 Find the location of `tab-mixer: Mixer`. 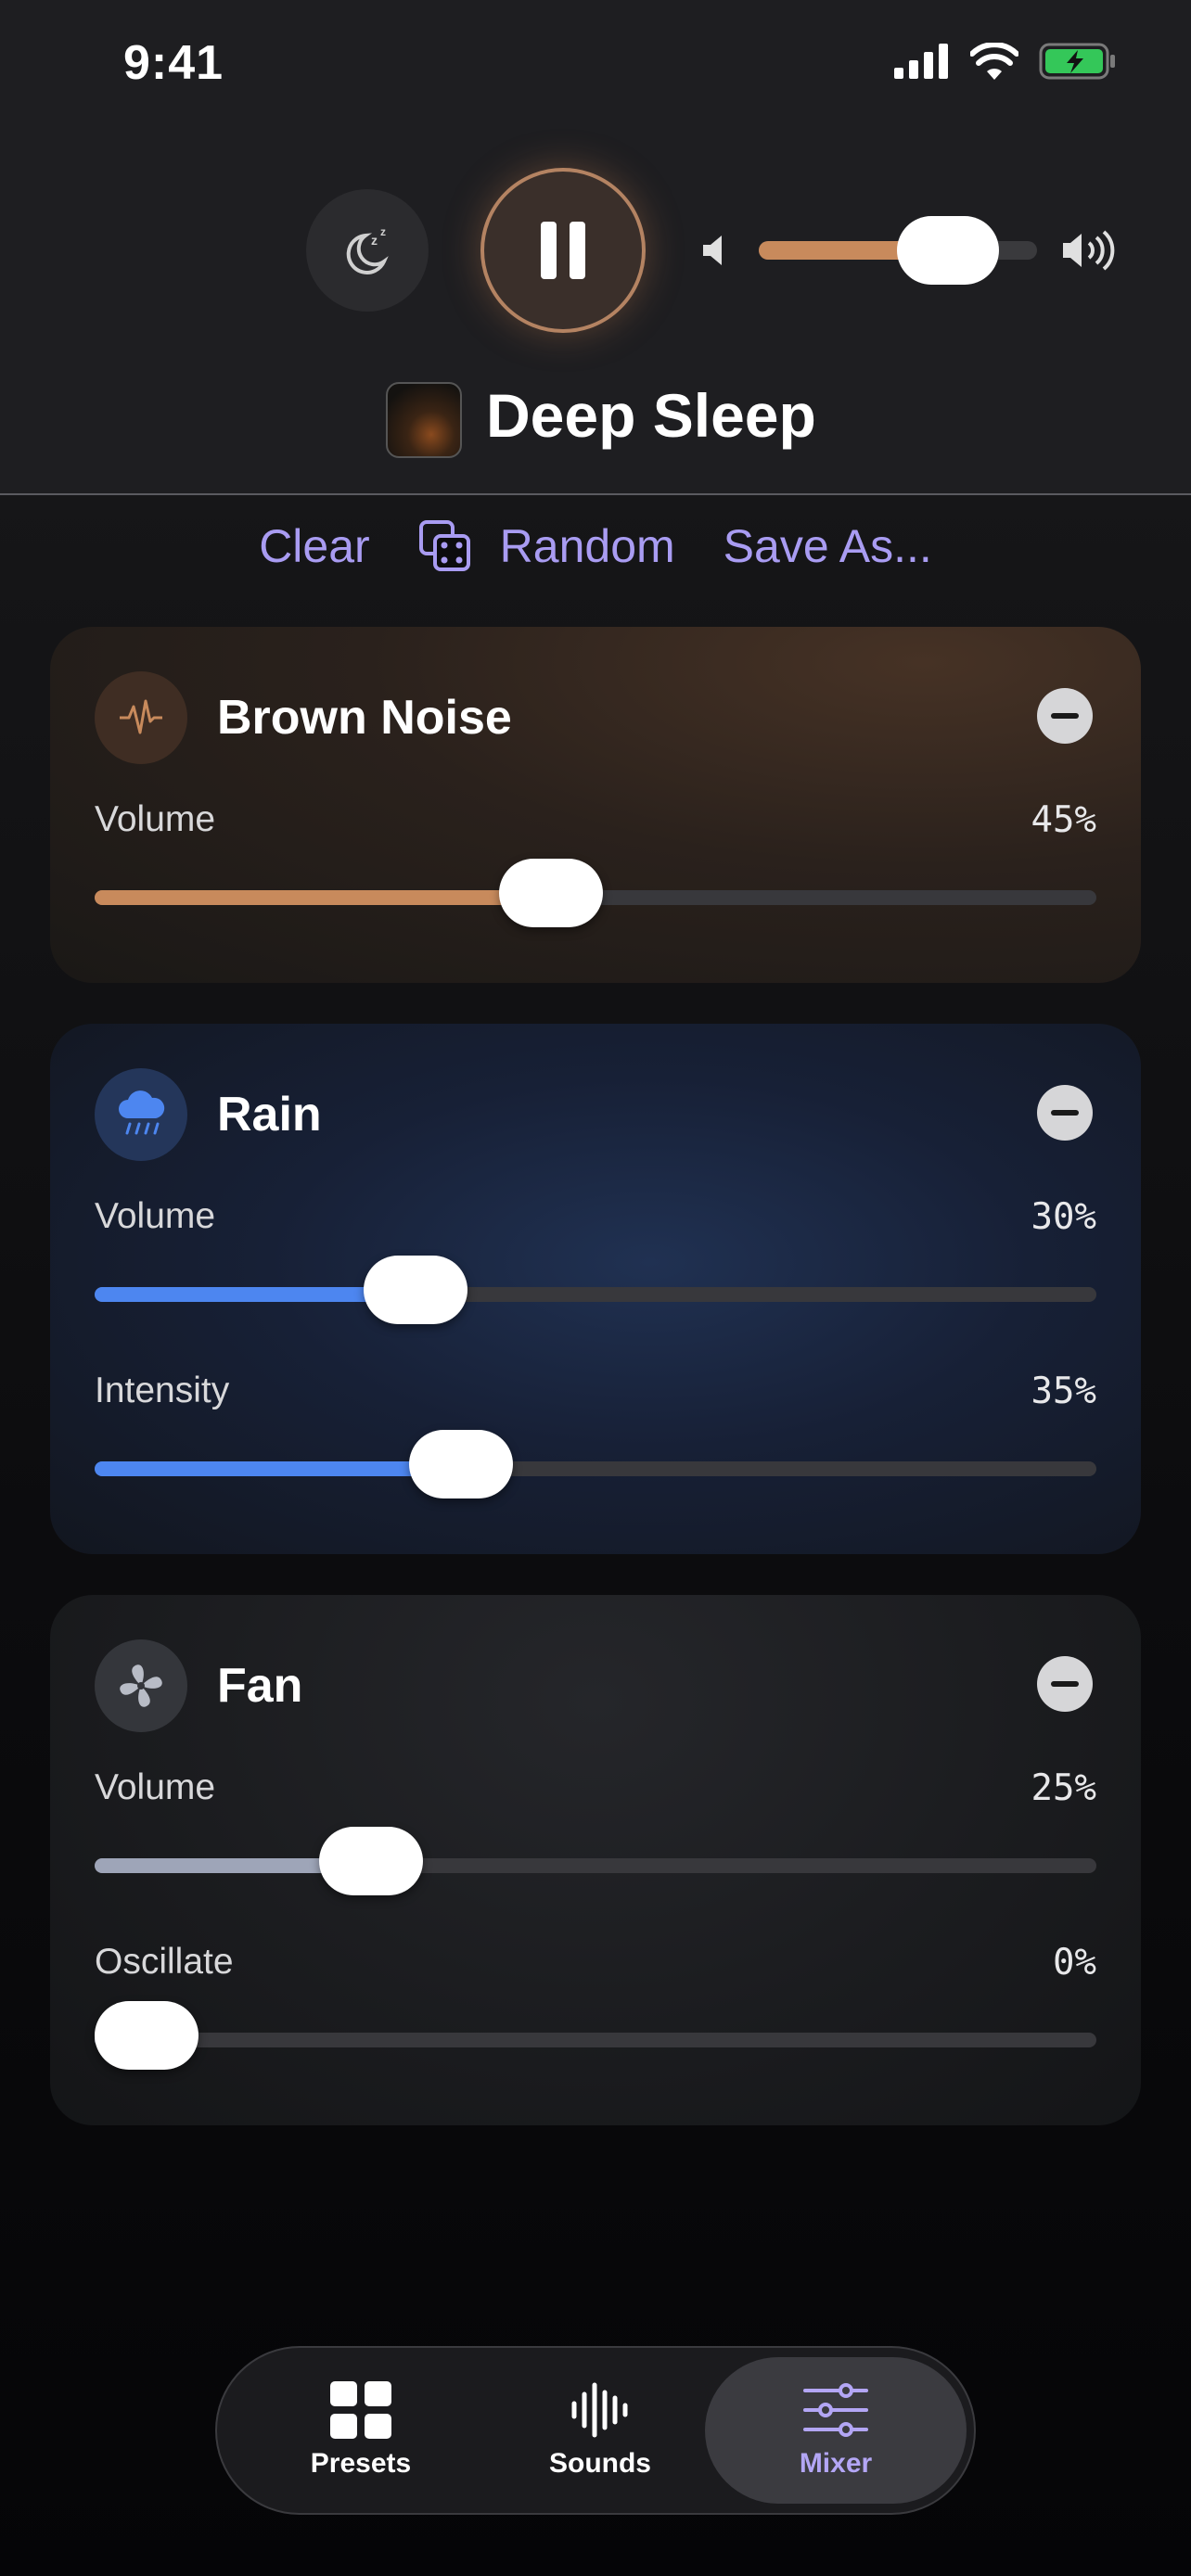

tab-mixer: Mixer is located at coordinates (836, 2431).